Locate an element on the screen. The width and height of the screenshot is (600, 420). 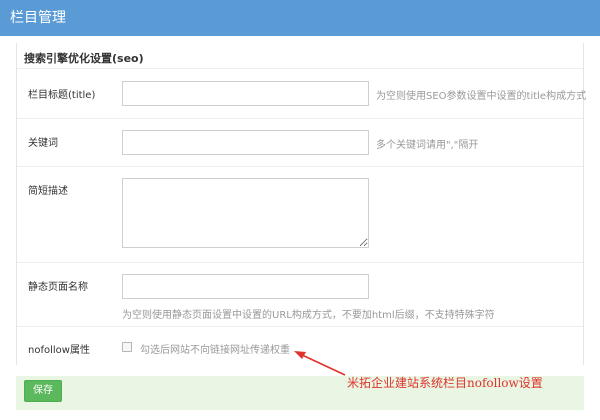
save-button: 保存 is located at coordinates (43, 391).